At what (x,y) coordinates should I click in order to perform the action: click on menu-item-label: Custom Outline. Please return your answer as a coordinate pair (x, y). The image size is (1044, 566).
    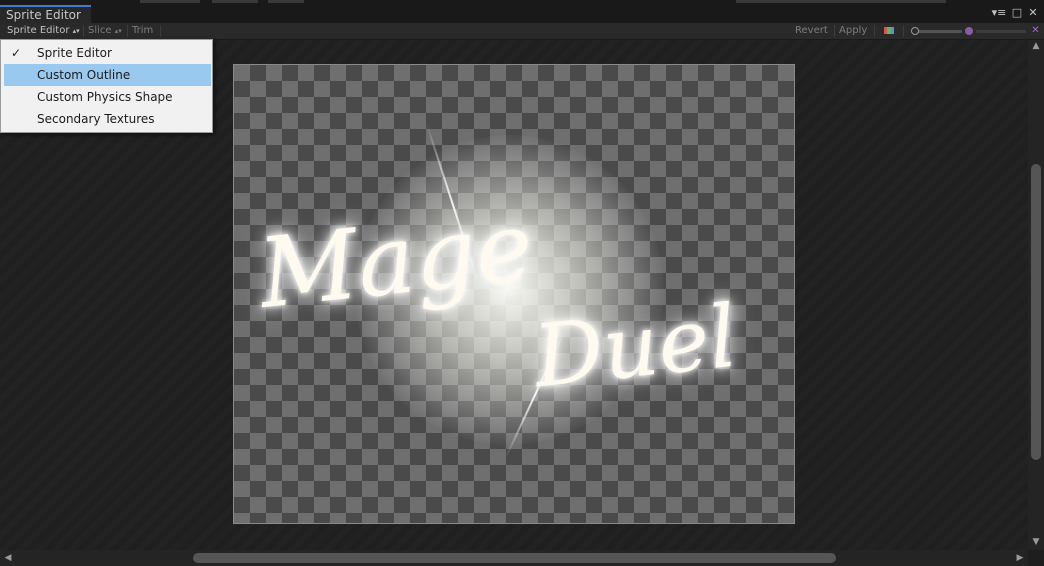
    Looking at the image, I should click on (84, 75).